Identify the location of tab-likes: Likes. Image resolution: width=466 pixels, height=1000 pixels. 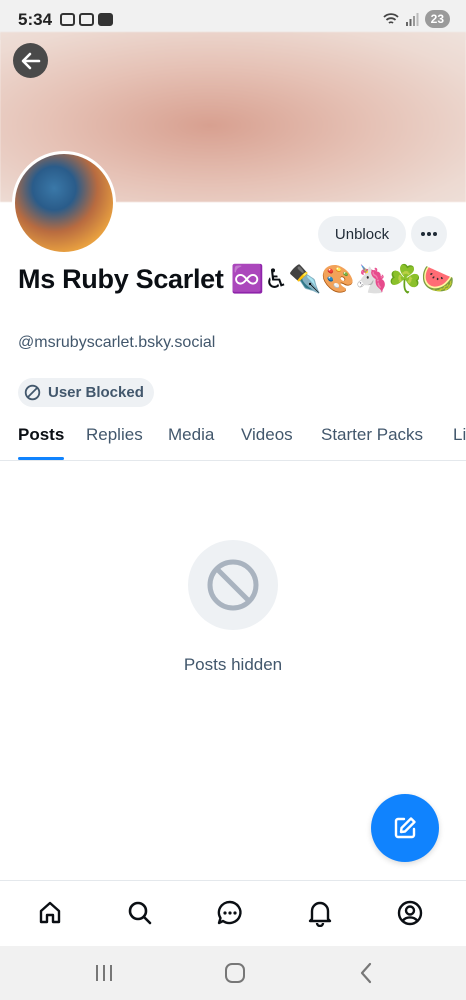
(459, 435).